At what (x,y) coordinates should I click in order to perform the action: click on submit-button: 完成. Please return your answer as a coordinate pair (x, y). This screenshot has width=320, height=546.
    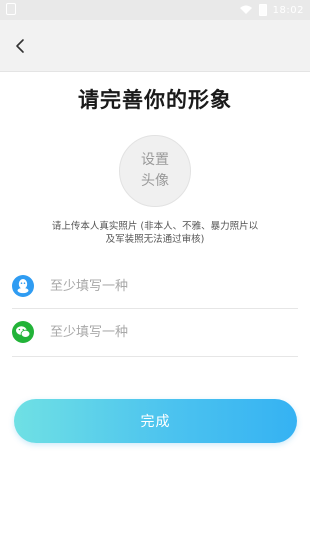
    Looking at the image, I should click on (155, 421).